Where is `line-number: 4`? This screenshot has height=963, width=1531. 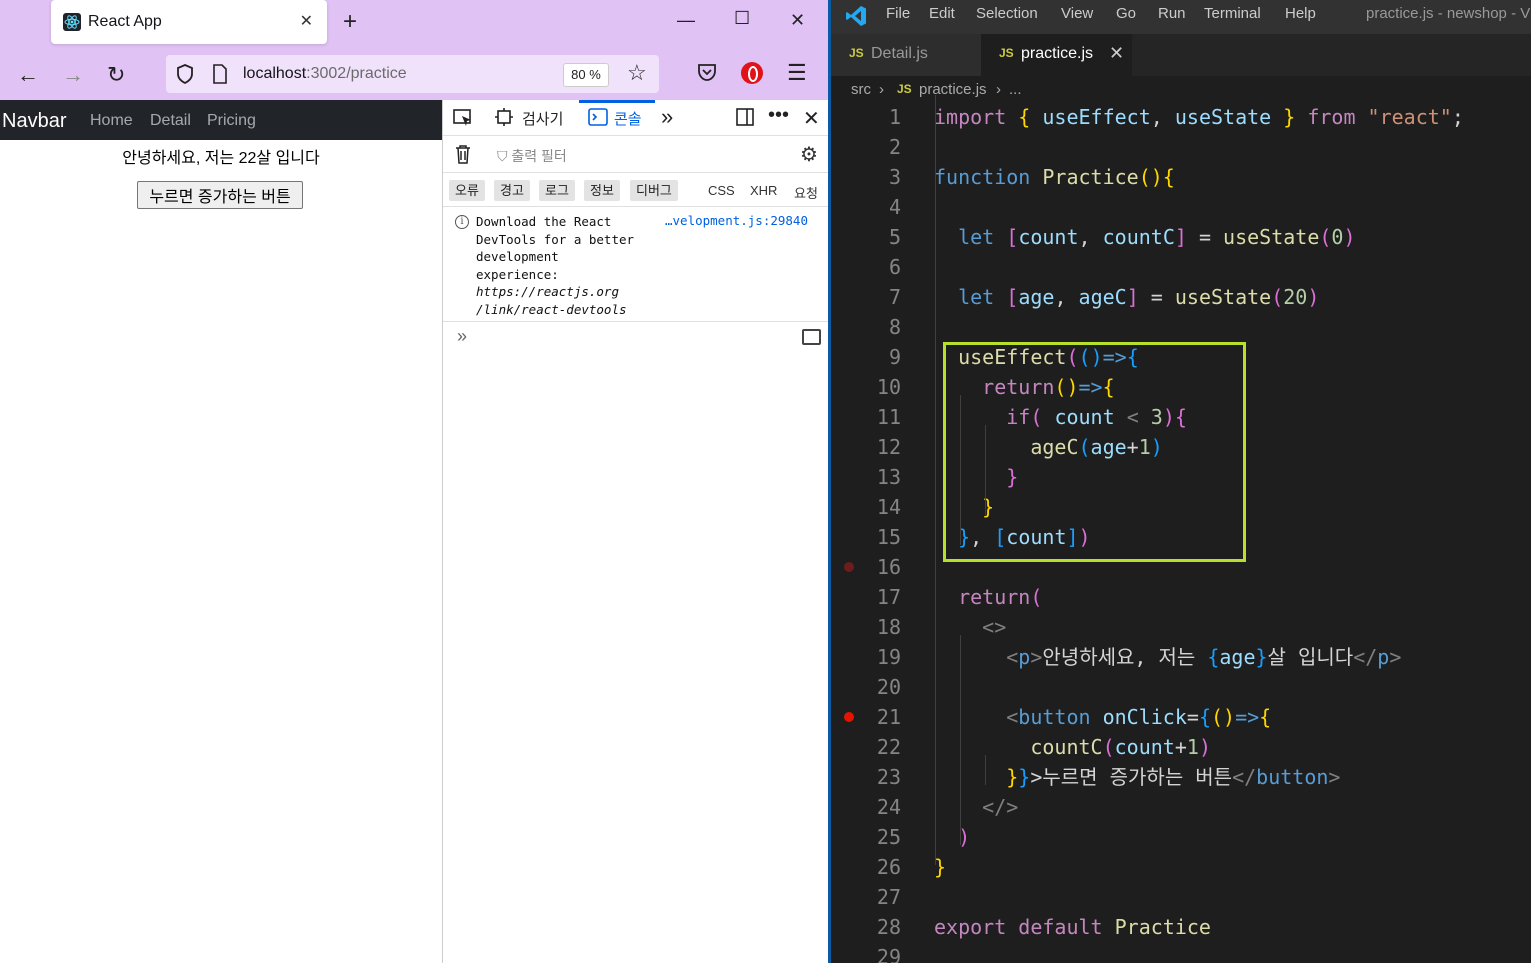
line-number: 4 is located at coordinates (876, 207).